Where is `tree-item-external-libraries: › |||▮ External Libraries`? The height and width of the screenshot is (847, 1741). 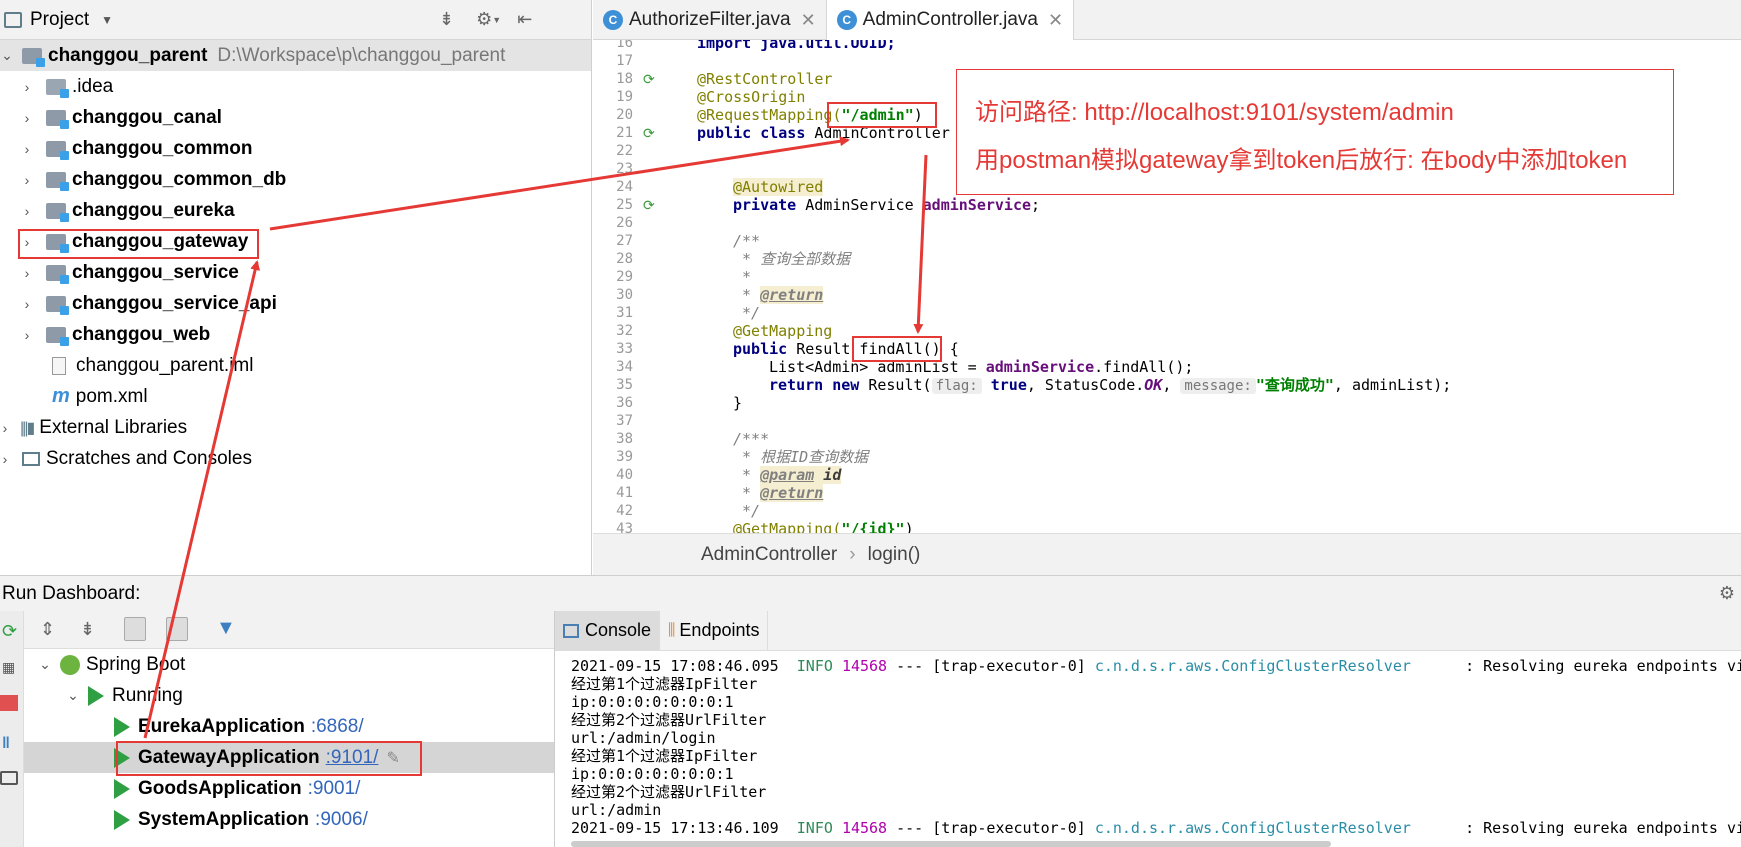 tree-item-external-libraries: › |||▮ External Libraries is located at coordinates (295, 427).